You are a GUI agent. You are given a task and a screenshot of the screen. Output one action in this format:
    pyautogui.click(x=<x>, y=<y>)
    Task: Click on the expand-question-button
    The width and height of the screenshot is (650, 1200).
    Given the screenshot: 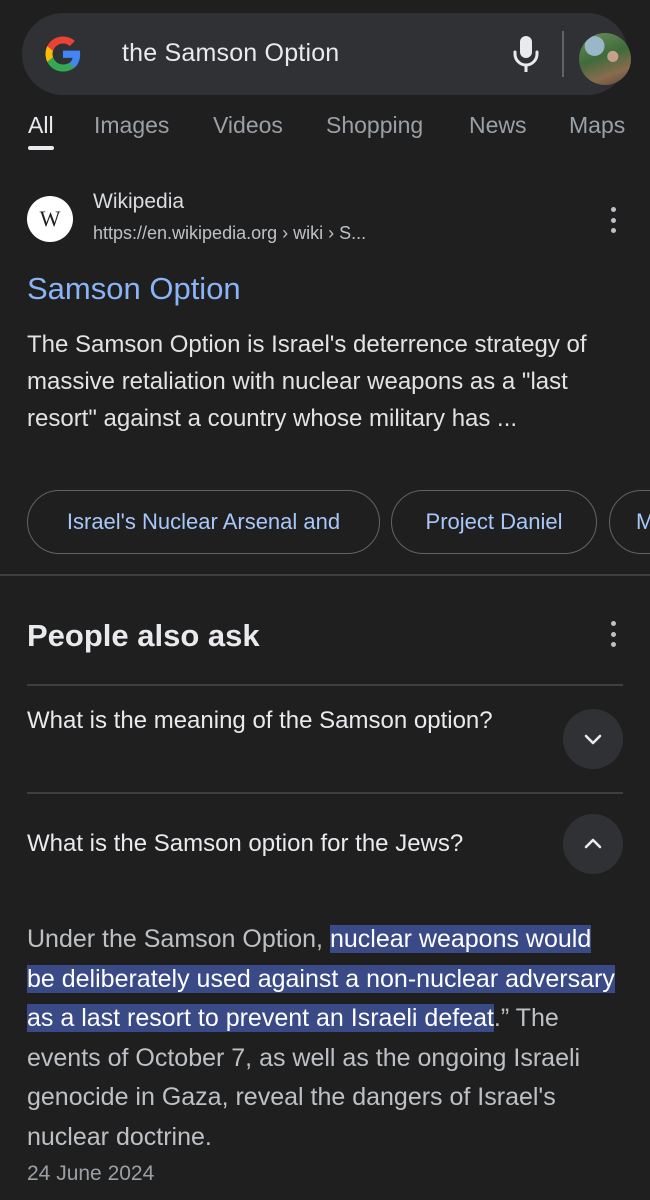 What is the action you would take?
    pyautogui.click(x=593, y=739)
    